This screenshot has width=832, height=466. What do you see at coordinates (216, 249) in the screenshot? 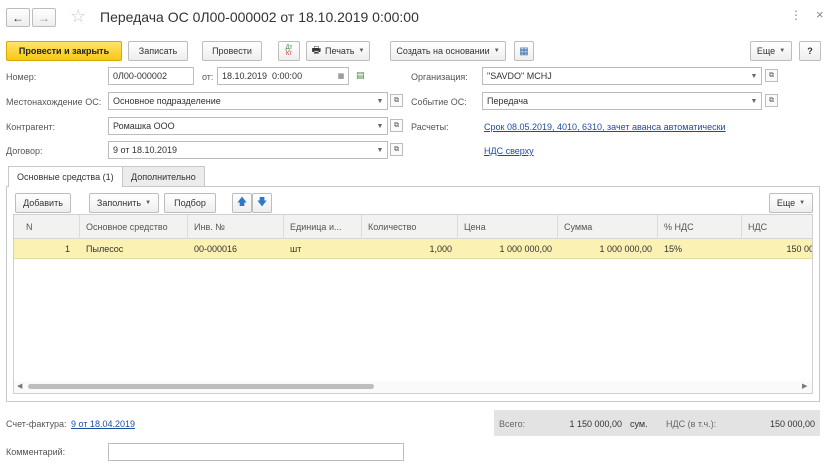
I see `cell-inv-no: 00-000016` at bounding box center [216, 249].